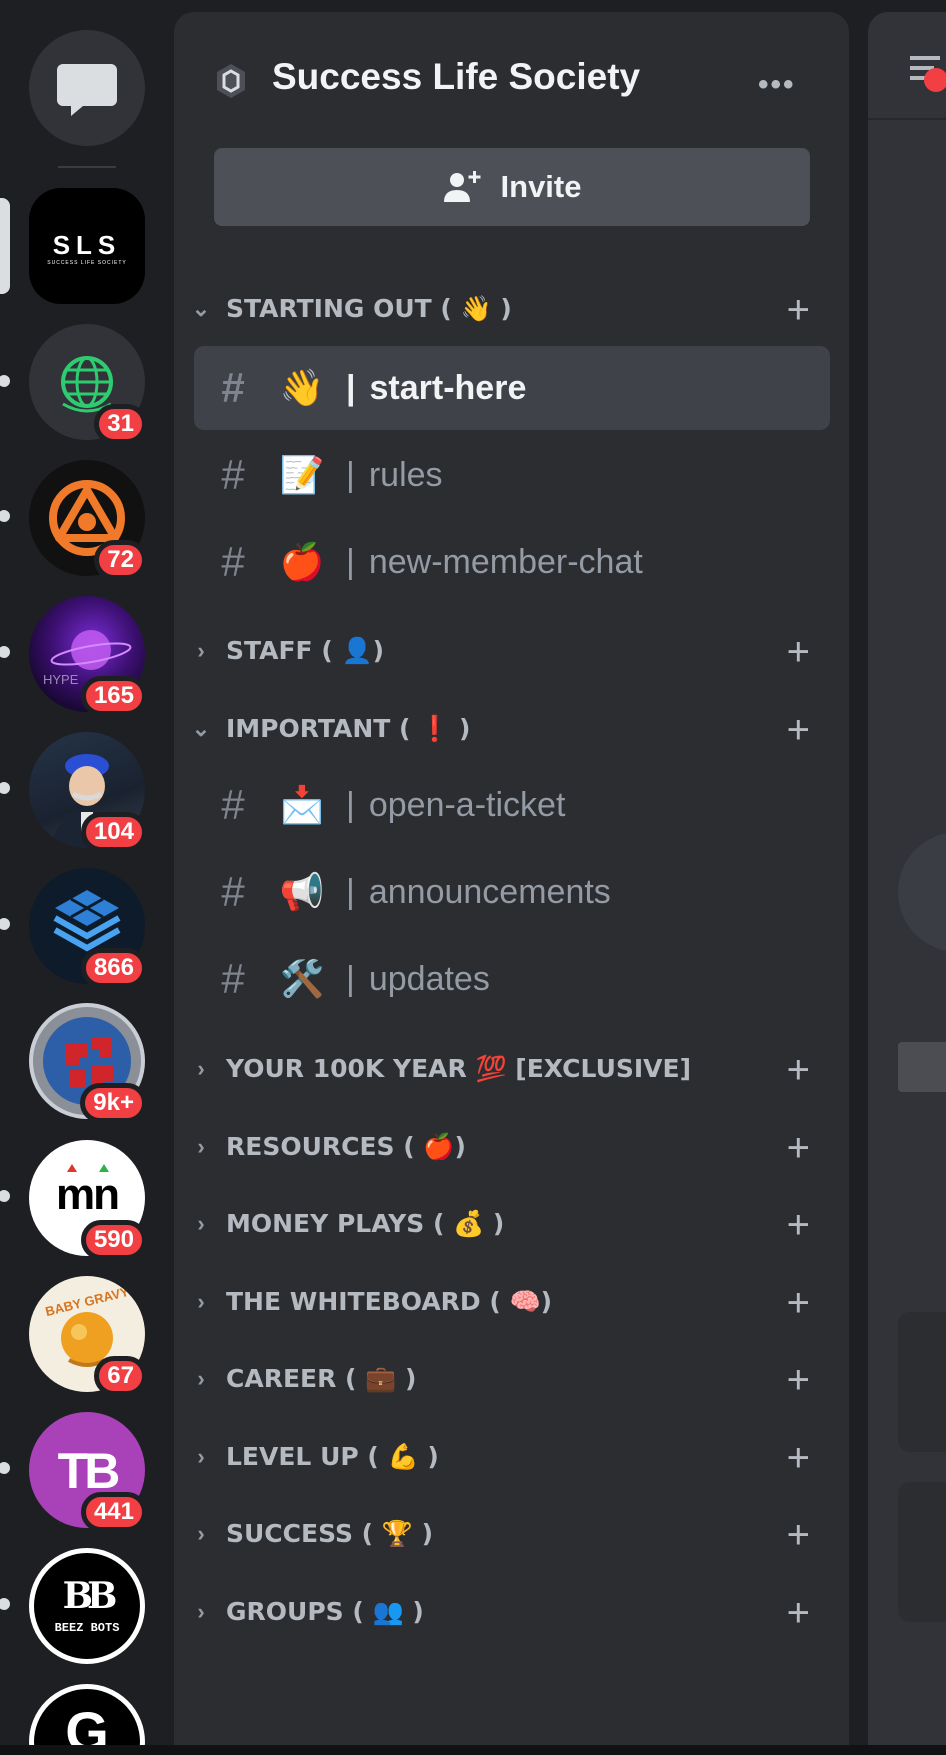 Image resolution: width=946 pixels, height=1755 pixels. What do you see at coordinates (325, 1611) in the screenshot?
I see `category-label: GROUPS ( 👥 )` at bounding box center [325, 1611].